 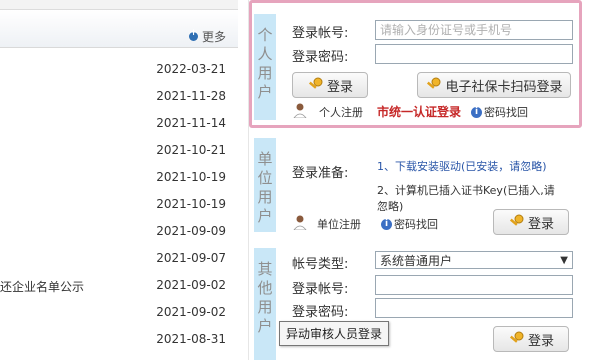 What do you see at coordinates (265, 288) in the screenshot?
I see `tab-char: 他` at bounding box center [265, 288].